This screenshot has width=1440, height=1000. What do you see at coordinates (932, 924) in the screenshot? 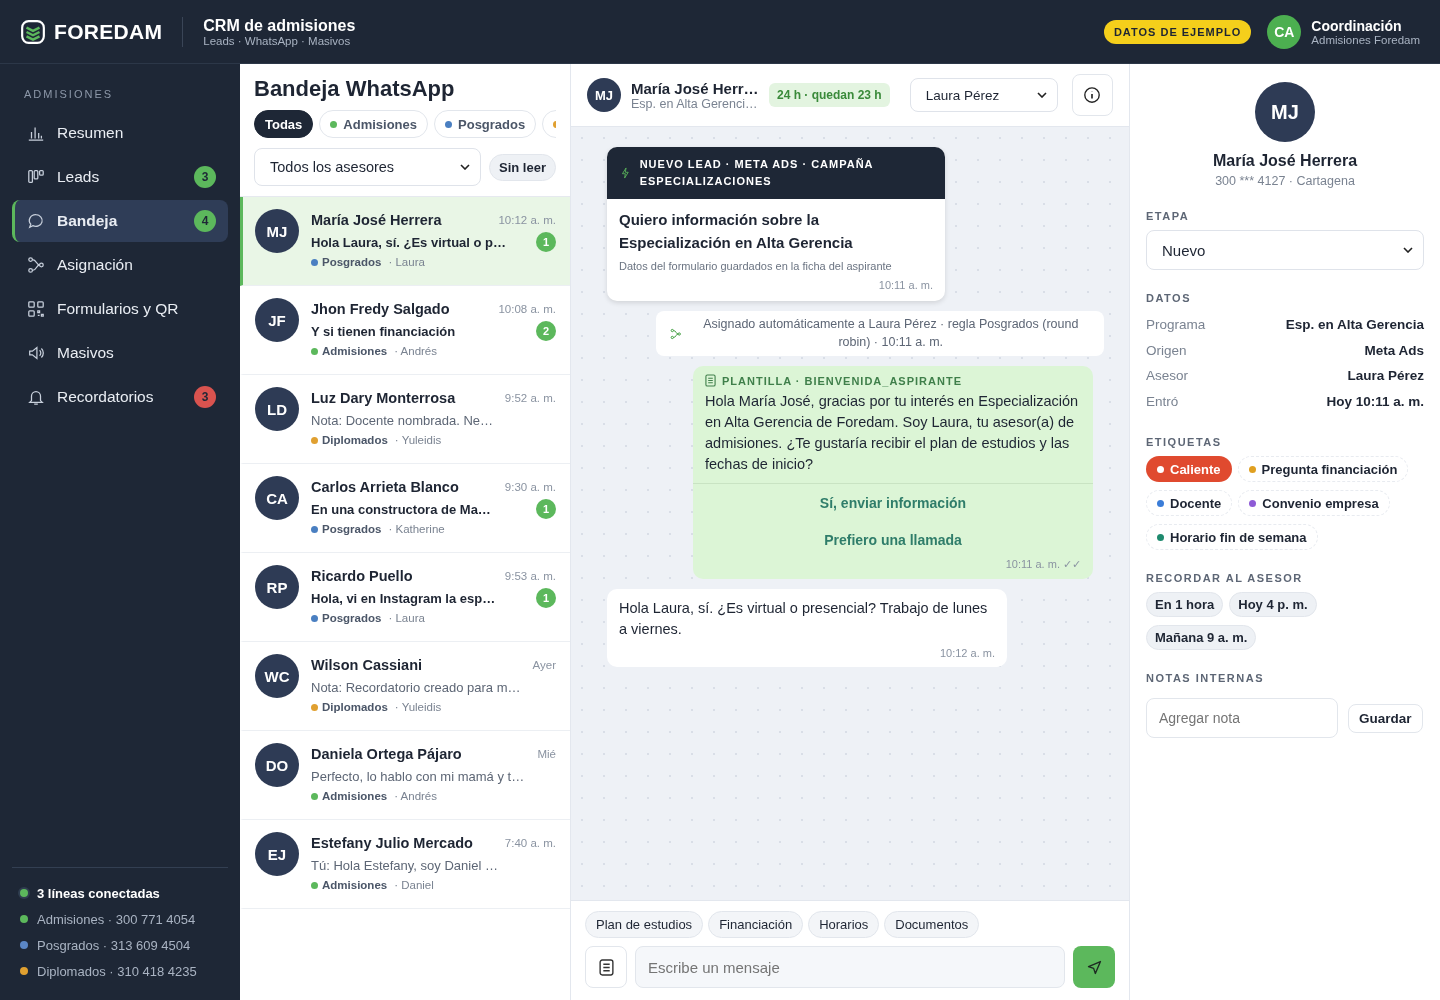
I see `quick-reply-chip: Documentos` at bounding box center [932, 924].